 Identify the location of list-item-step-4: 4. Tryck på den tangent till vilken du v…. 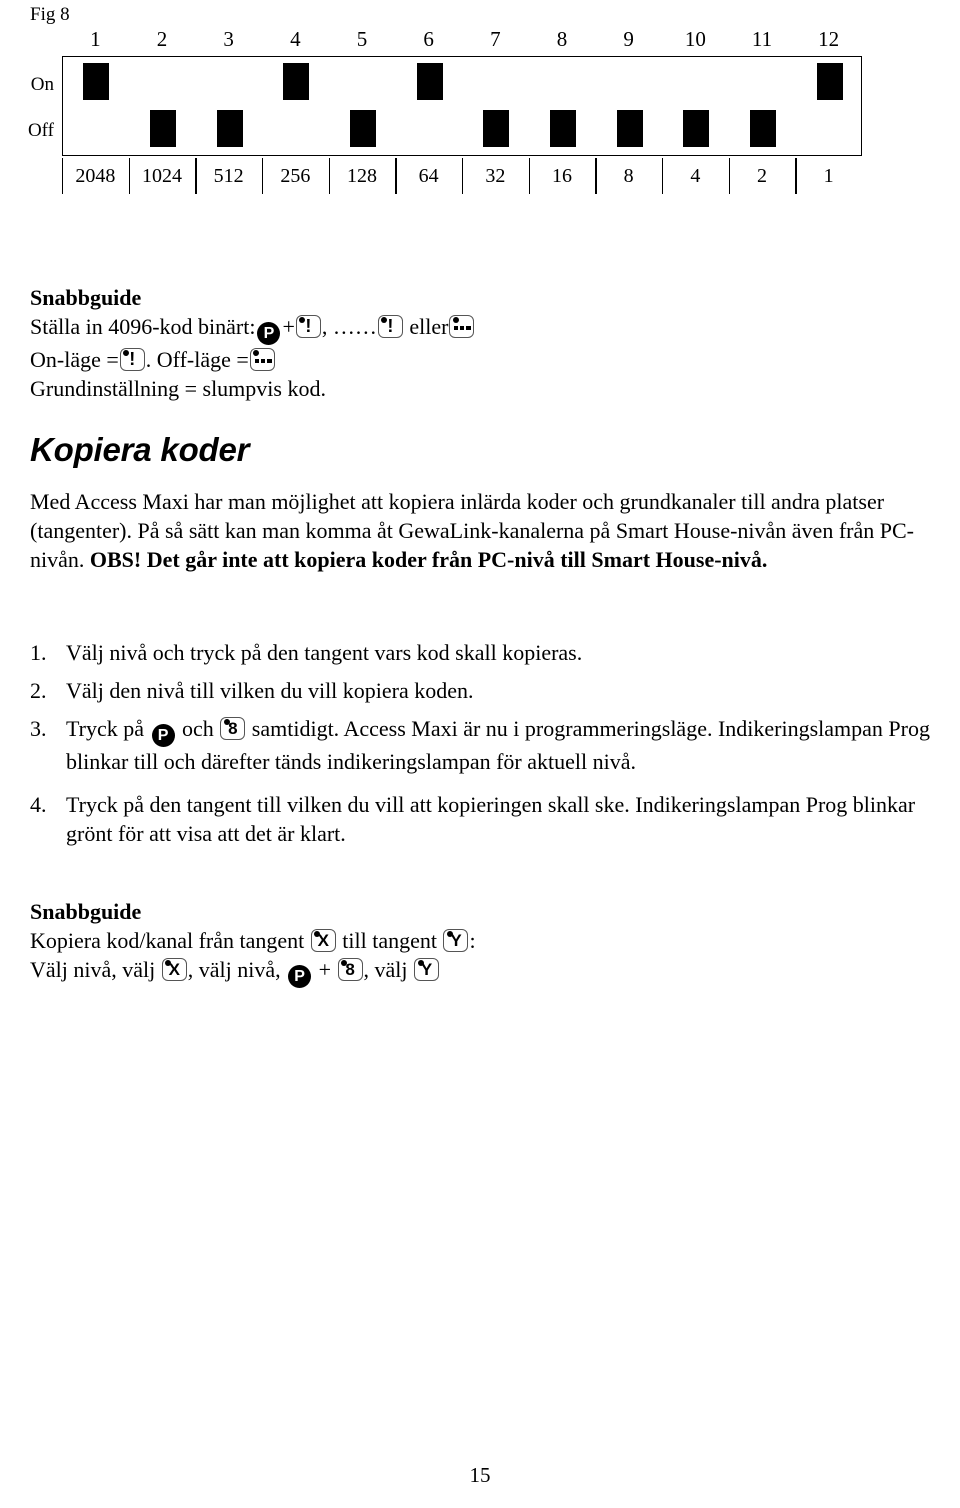
(485, 819).